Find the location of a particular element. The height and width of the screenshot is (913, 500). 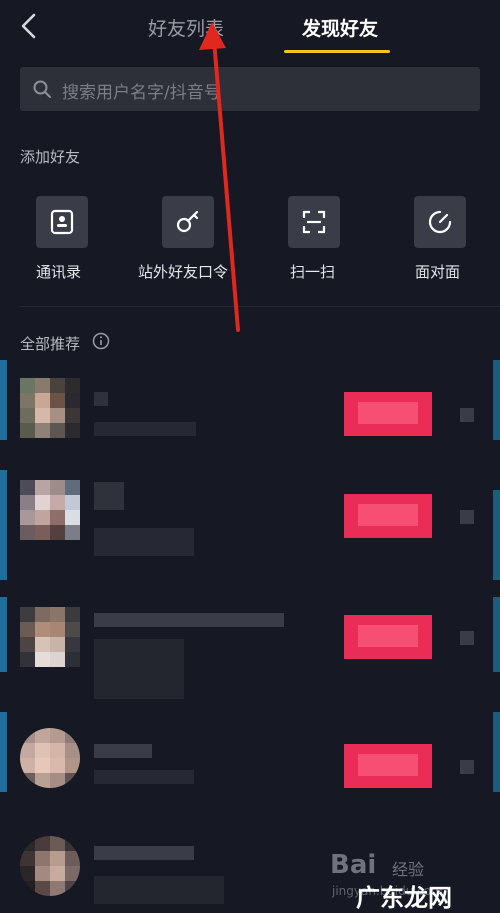

add-friends-title: 添加好友 is located at coordinates (50, 157).